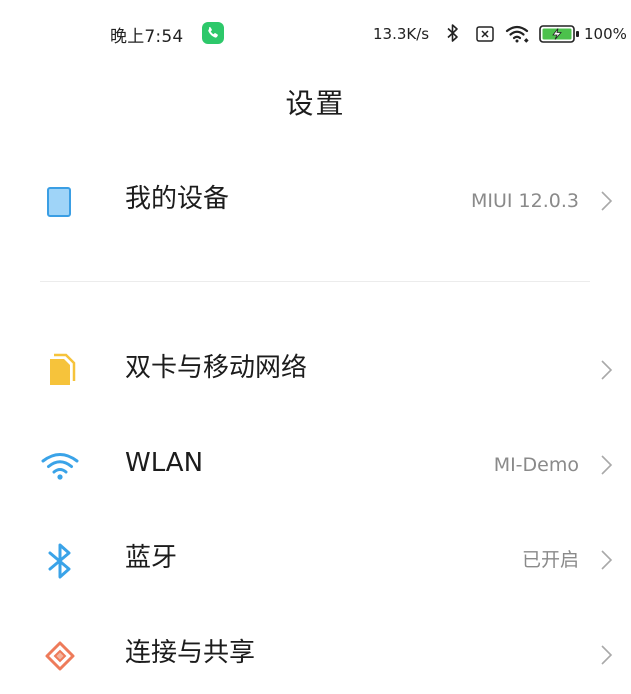 This screenshot has width=631, height=694. I want to click on settings-item-connection-sharing: 连接与共享, so click(315, 654).